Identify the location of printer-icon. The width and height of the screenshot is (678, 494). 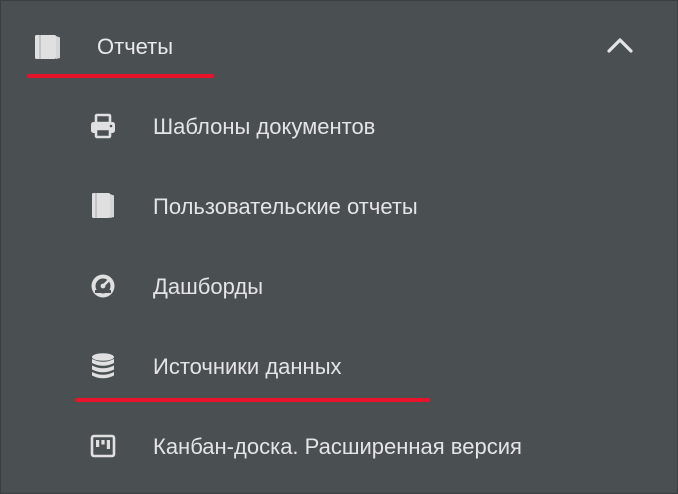
(103, 126).